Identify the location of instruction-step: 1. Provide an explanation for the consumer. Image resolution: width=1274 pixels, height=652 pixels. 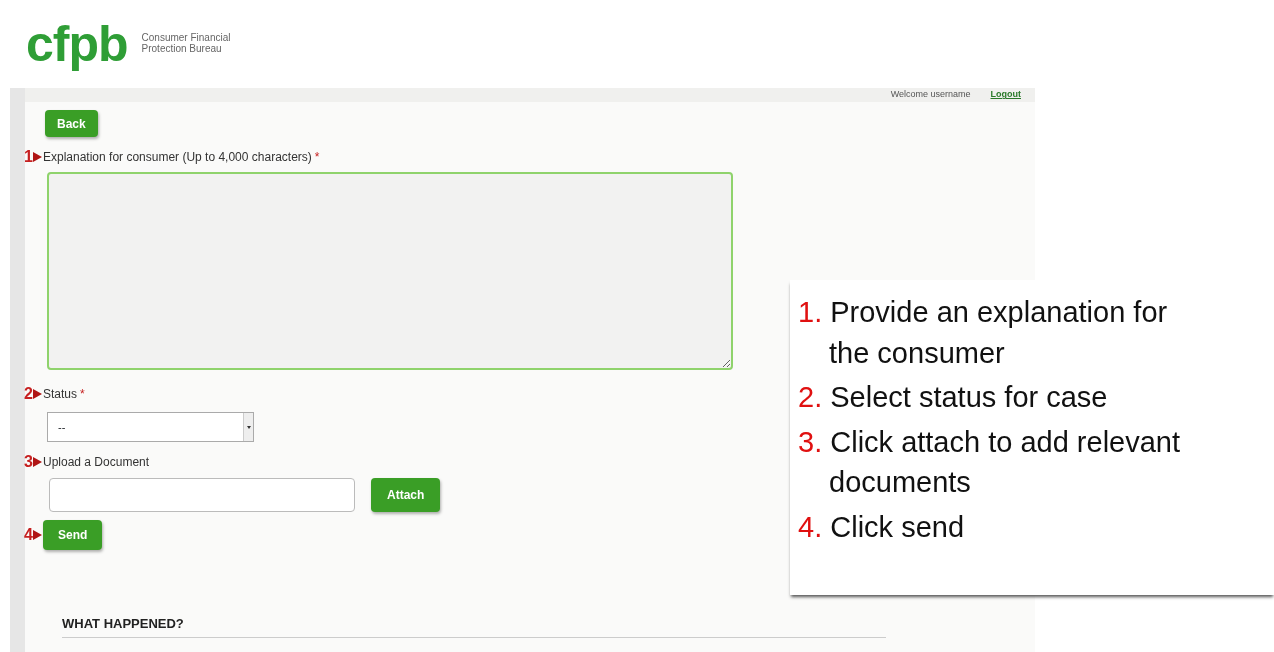
(996, 333).